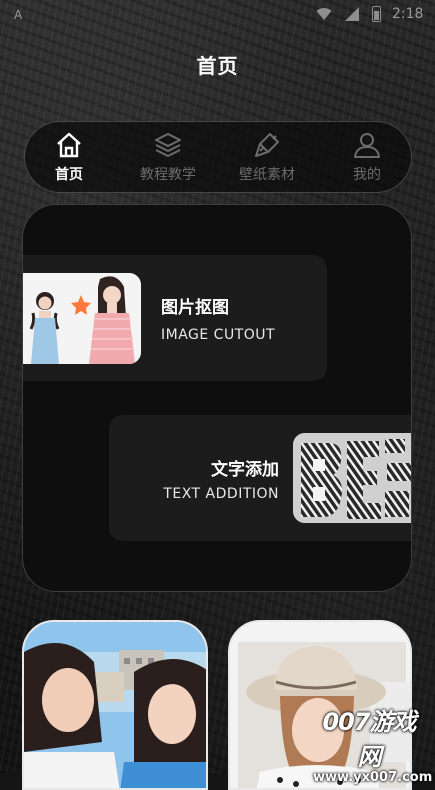 This screenshot has height=790, width=435. I want to click on user-icon, so click(367, 145).